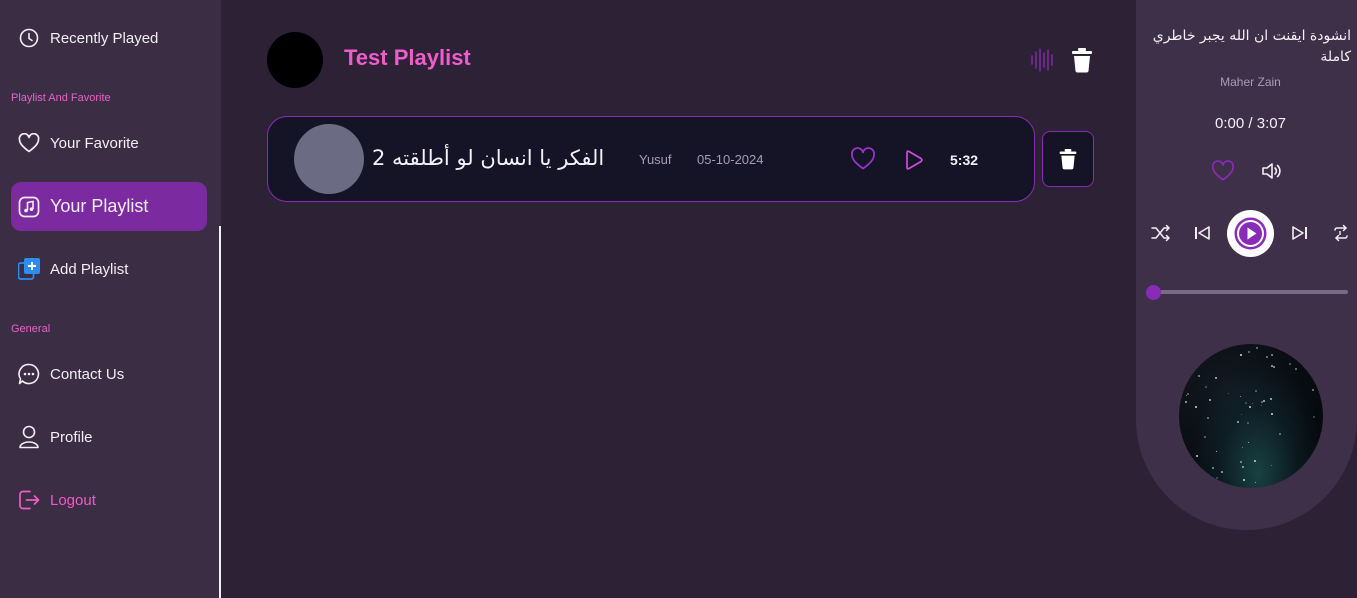 The image size is (1357, 598). What do you see at coordinates (1202, 233) in the screenshot?
I see `previous-icon` at bounding box center [1202, 233].